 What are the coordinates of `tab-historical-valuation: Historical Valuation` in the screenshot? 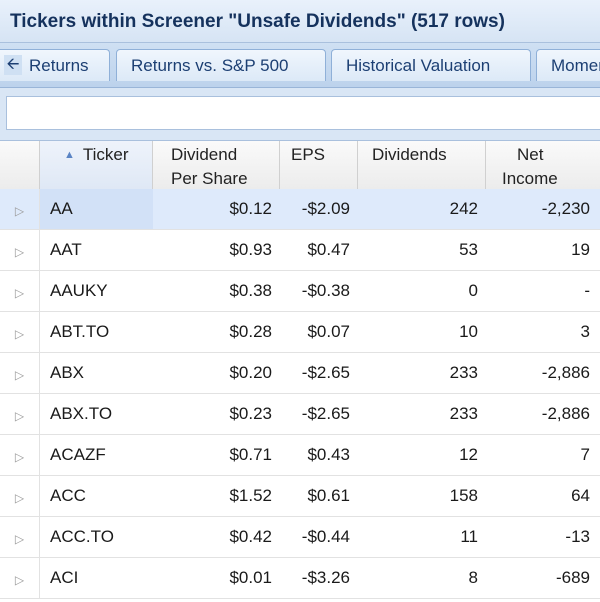 It's located at (431, 65).